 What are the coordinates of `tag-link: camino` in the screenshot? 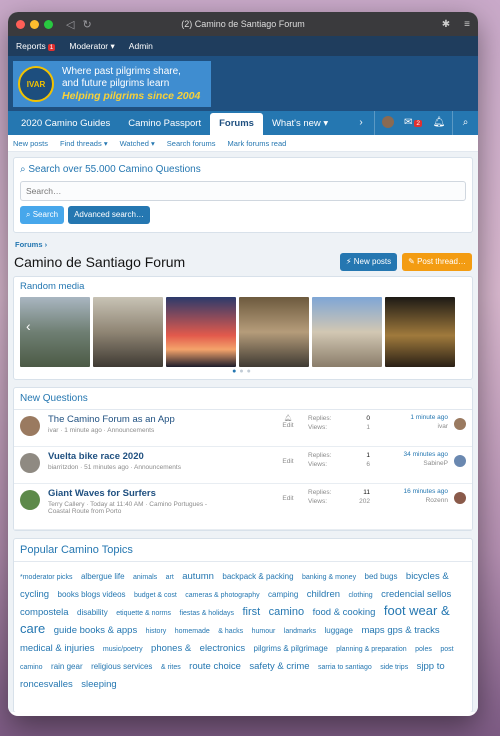 It's located at (286, 612).